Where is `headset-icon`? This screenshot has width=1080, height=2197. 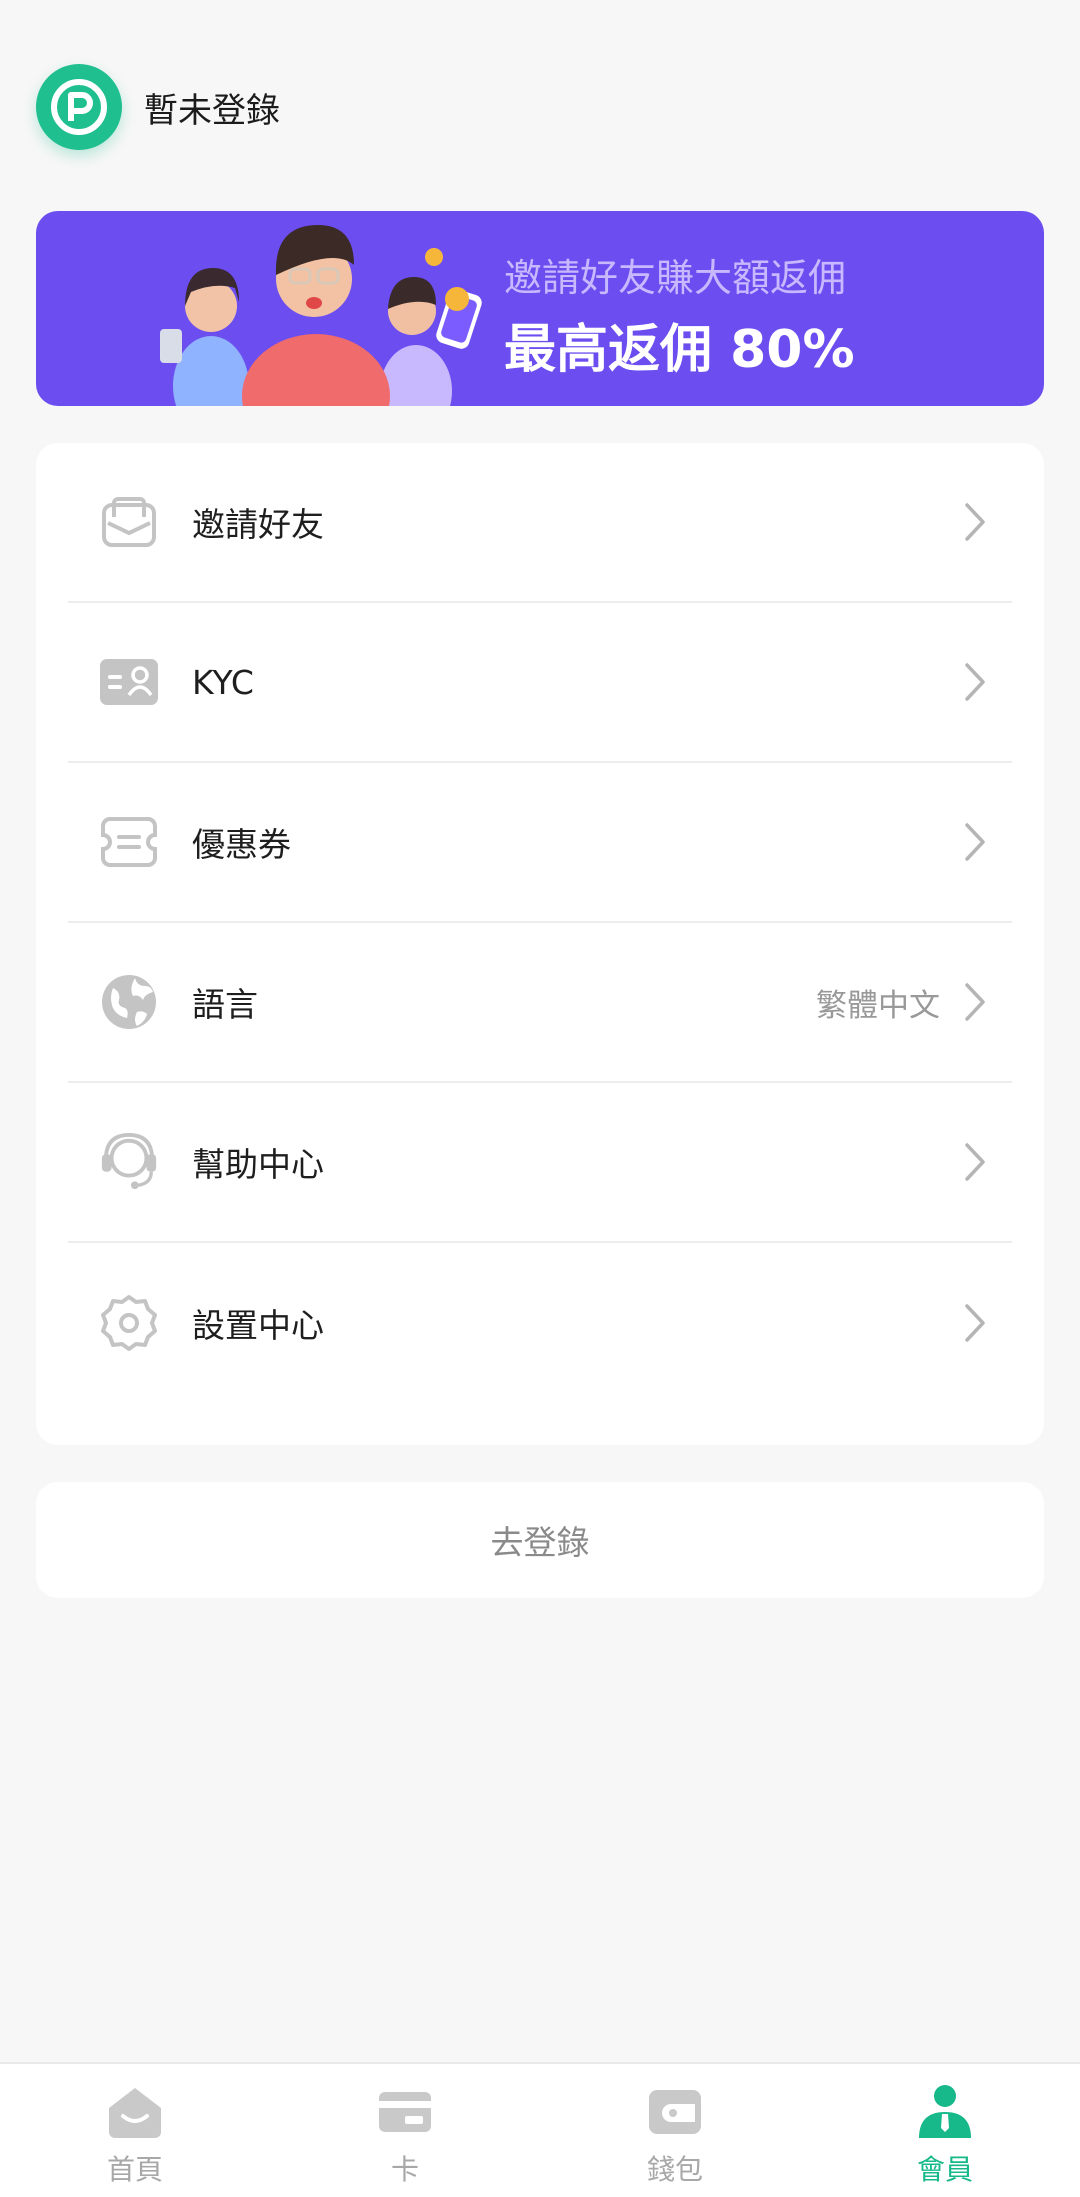 headset-icon is located at coordinates (129, 1162).